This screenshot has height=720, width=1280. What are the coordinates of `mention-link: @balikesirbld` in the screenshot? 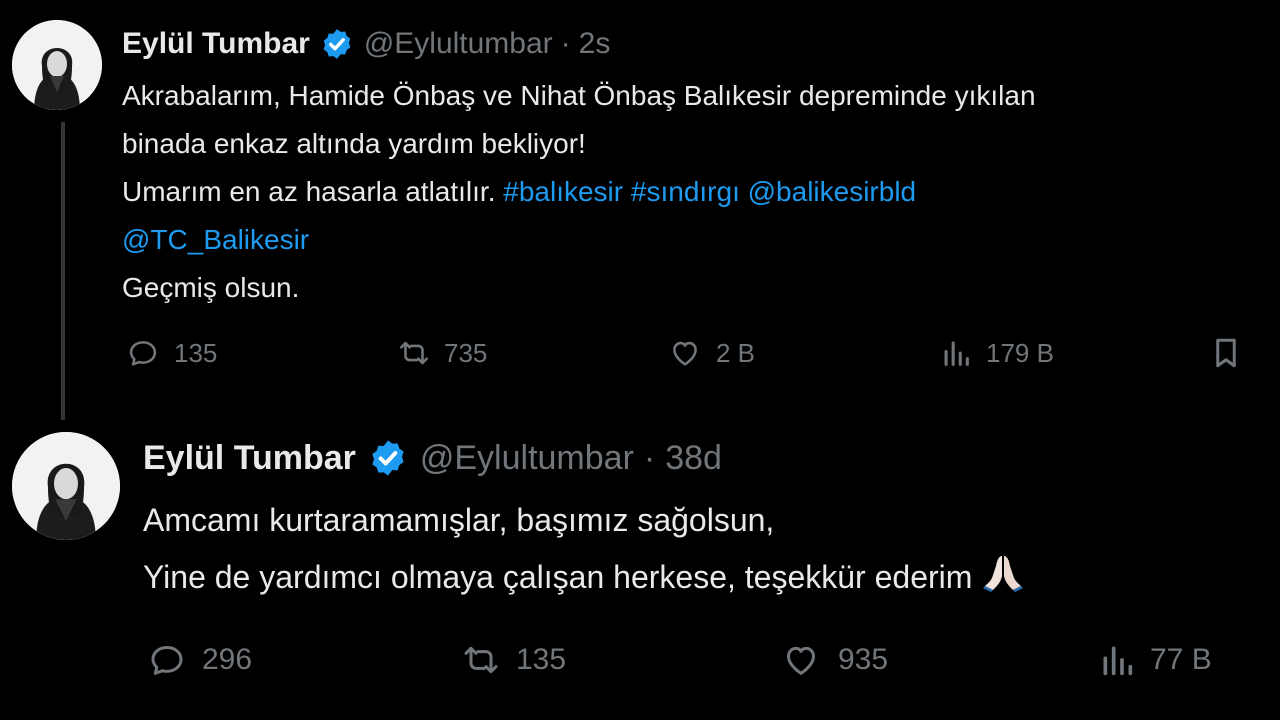 It's located at (832, 191).